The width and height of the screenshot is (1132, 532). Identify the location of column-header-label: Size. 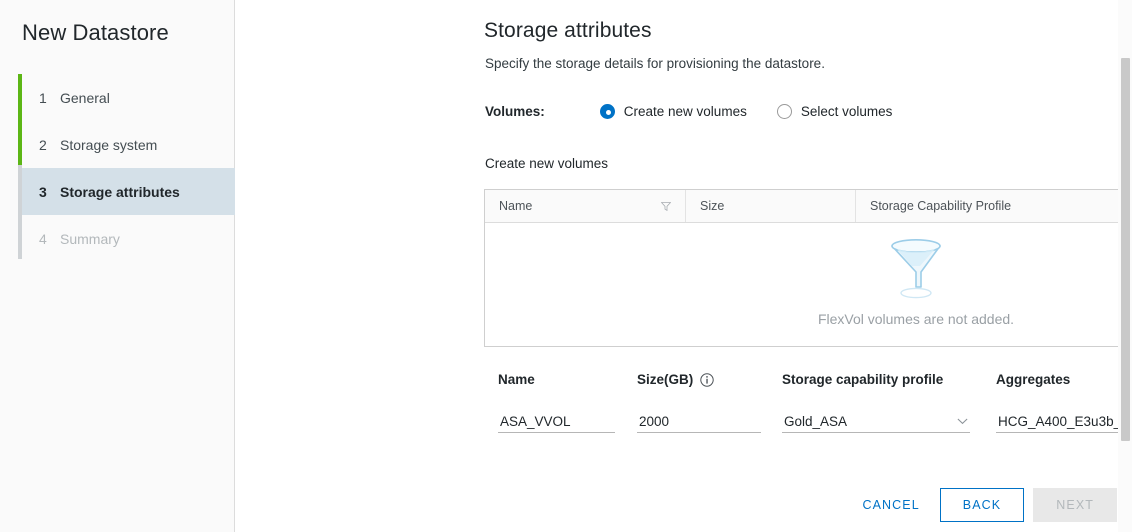
(712, 206).